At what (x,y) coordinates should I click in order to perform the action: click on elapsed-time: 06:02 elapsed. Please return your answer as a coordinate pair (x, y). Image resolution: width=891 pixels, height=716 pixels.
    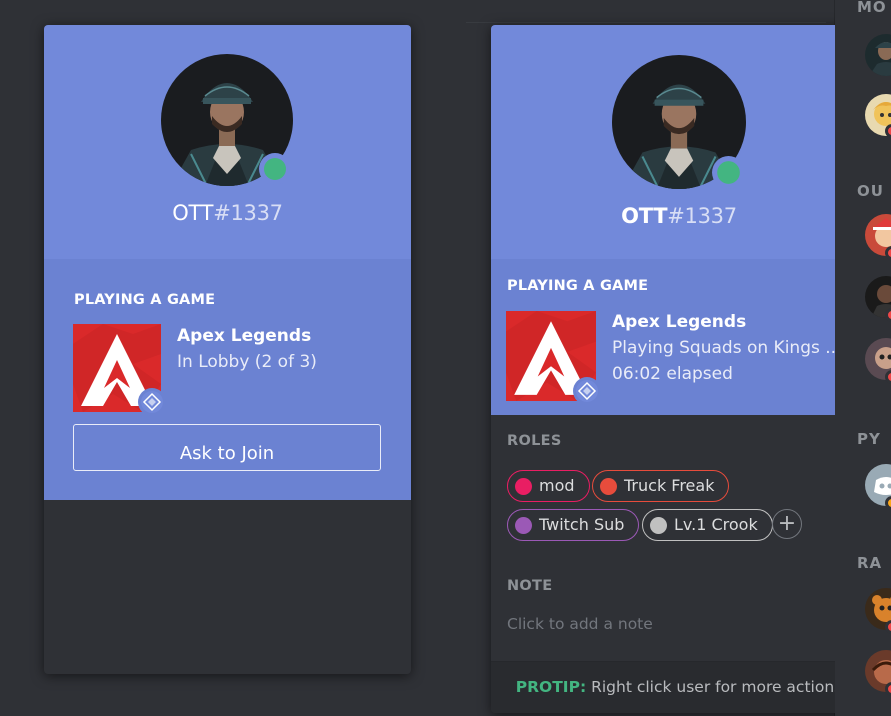
    Looking at the image, I should click on (672, 374).